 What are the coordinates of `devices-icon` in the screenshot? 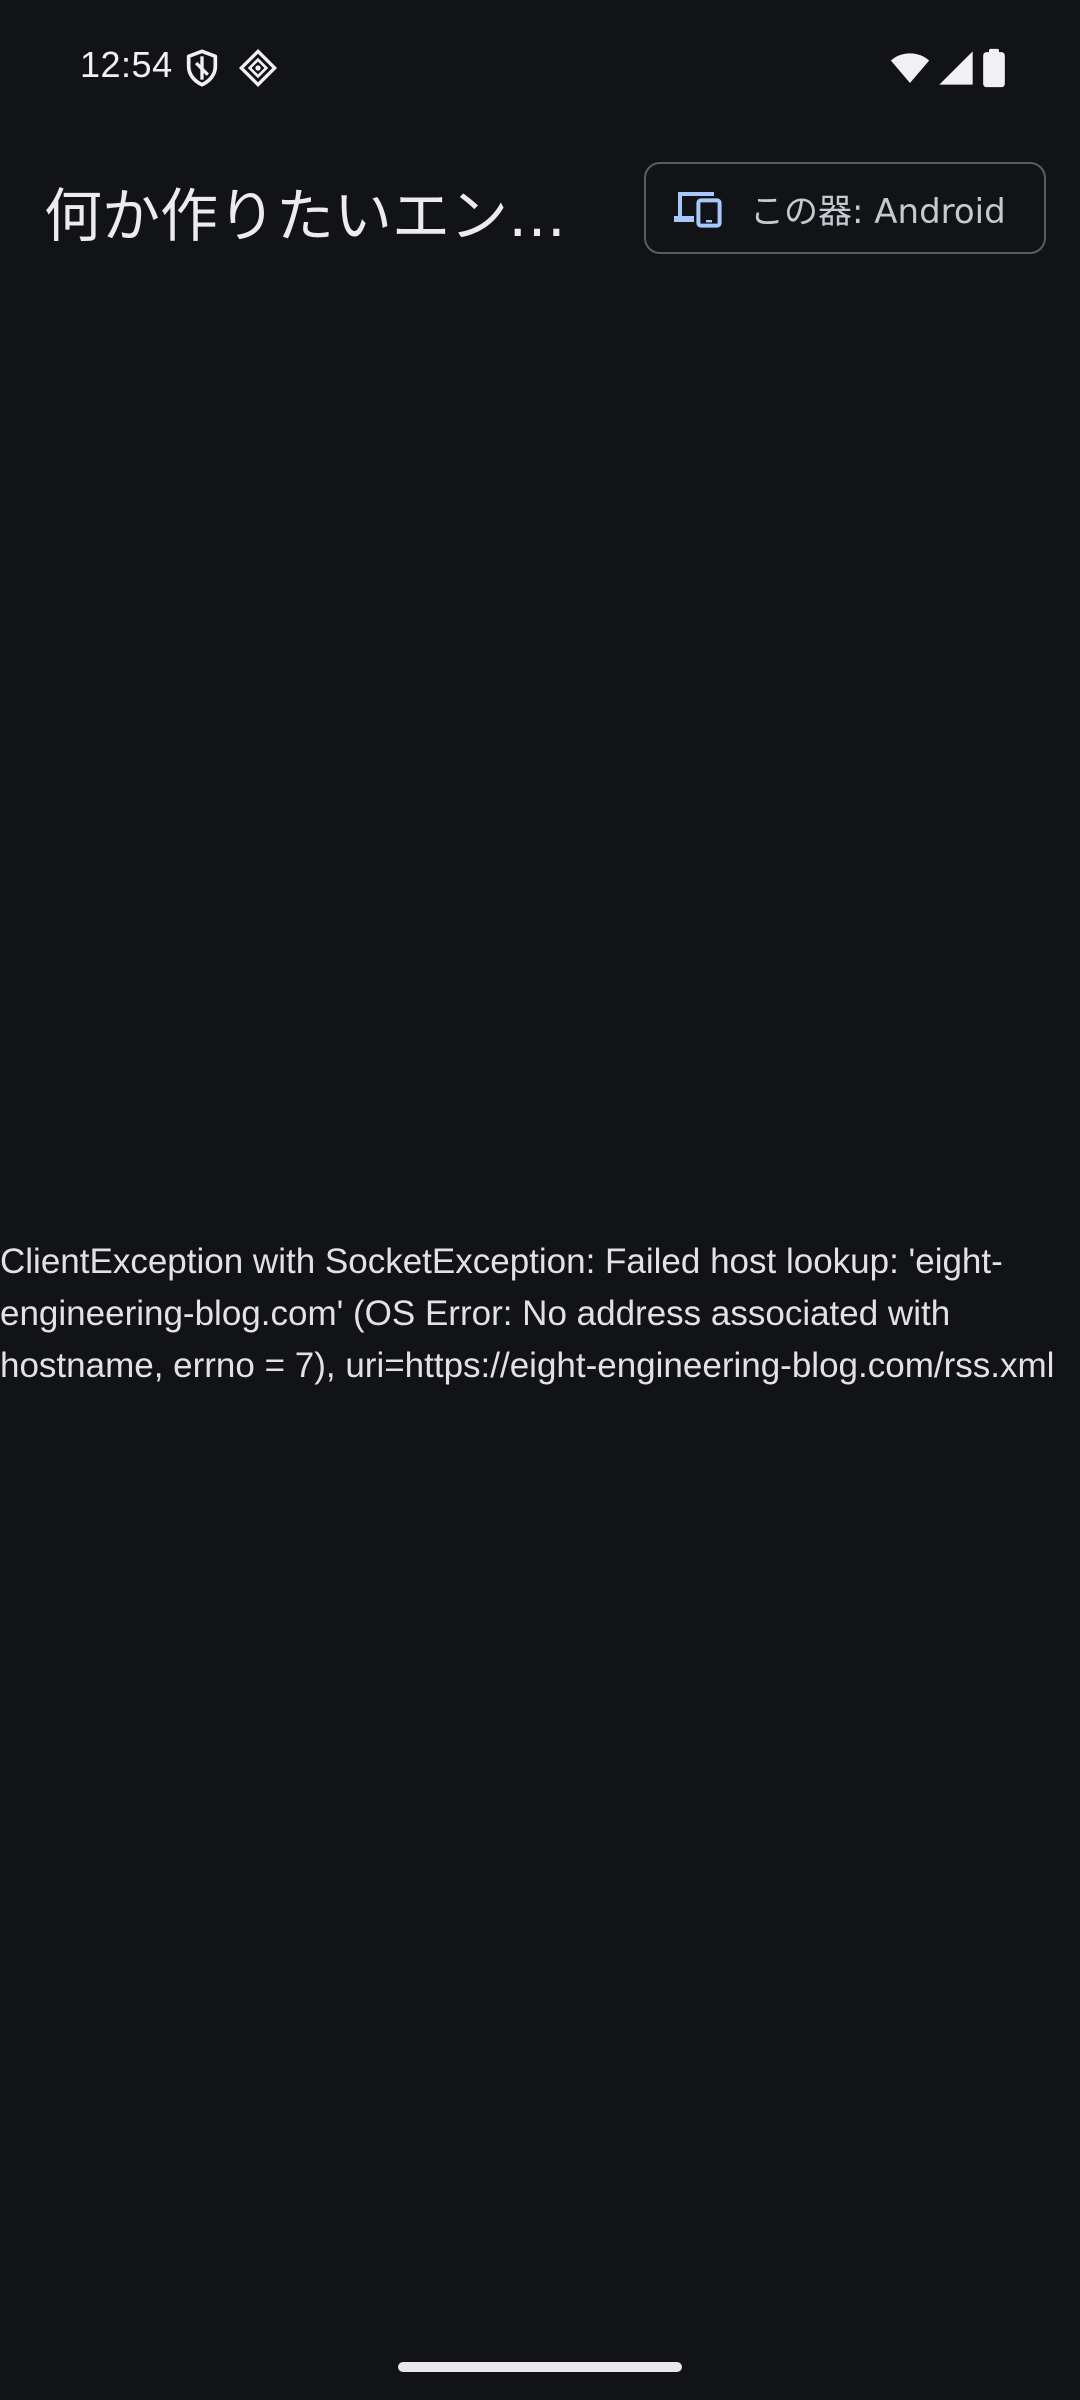 It's located at (698, 208).